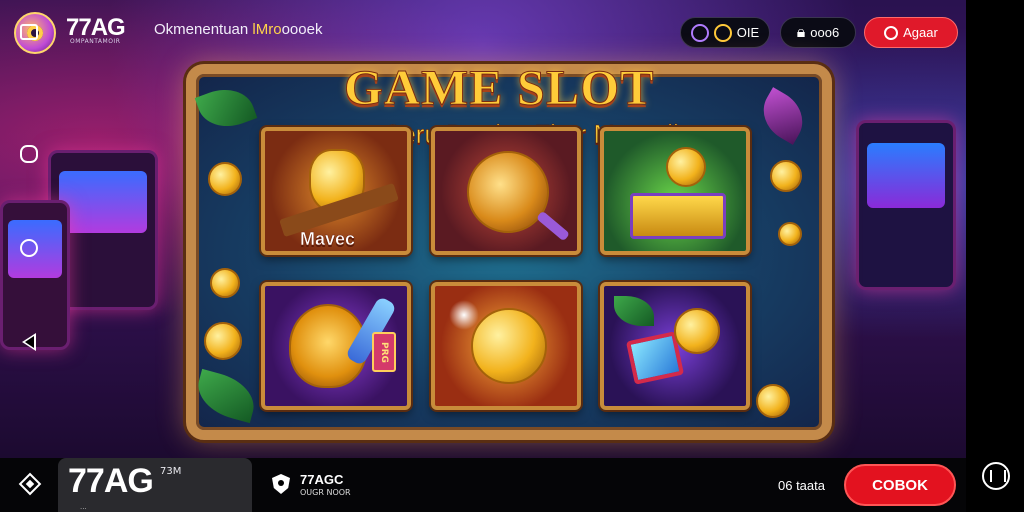 This screenshot has width=1024, height=512. Describe the element at coordinates (891, 32) in the screenshot. I see `cta-icon` at that location.